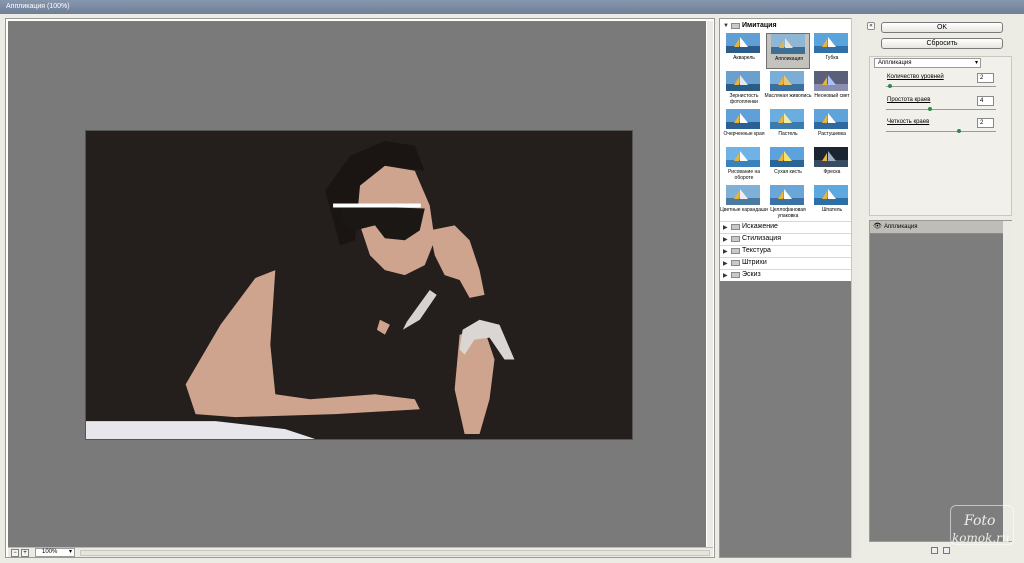 The height and width of the screenshot is (563, 1024). I want to click on filter-thumb: Сухая кисть, so click(788, 165).